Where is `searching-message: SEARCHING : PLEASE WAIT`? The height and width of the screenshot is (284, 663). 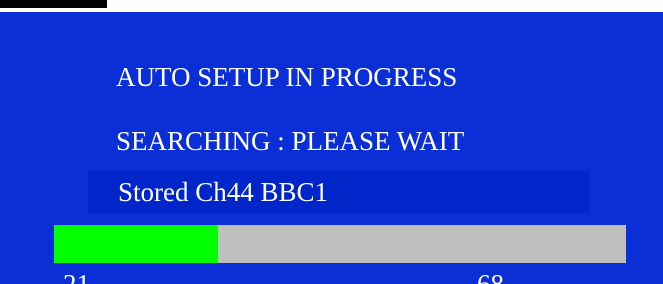 searching-message: SEARCHING : PLEASE WAIT is located at coordinates (290, 141).